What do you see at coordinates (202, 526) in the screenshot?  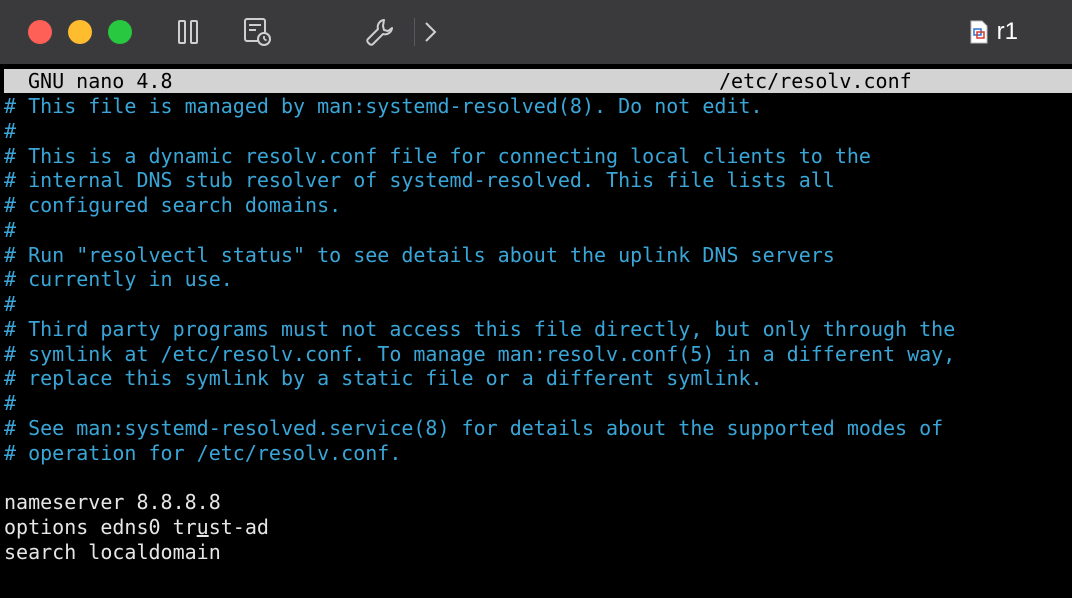 I see `text-cursor: u` at bounding box center [202, 526].